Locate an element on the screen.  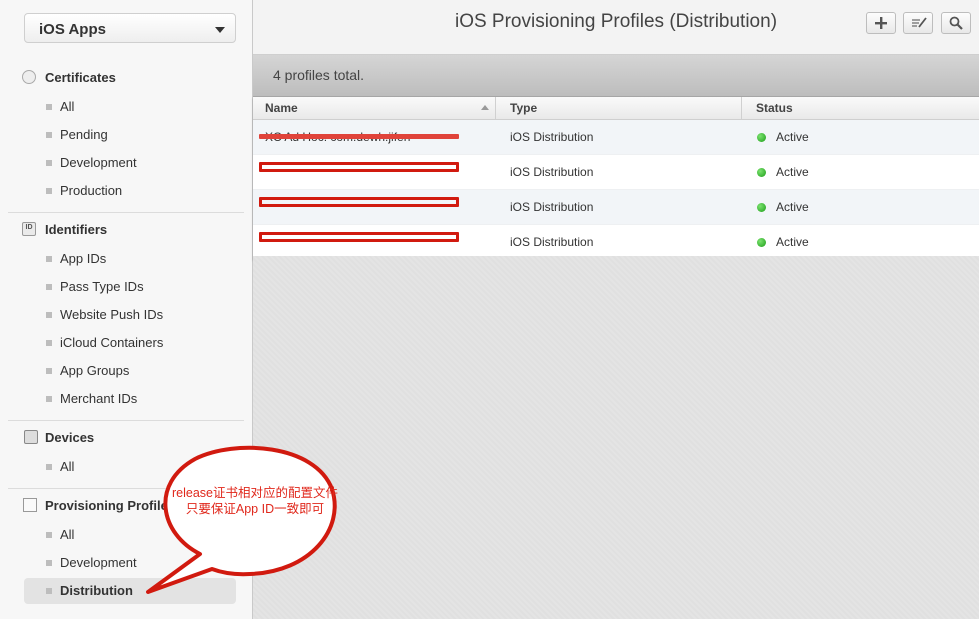
search-button is located at coordinates (956, 23).